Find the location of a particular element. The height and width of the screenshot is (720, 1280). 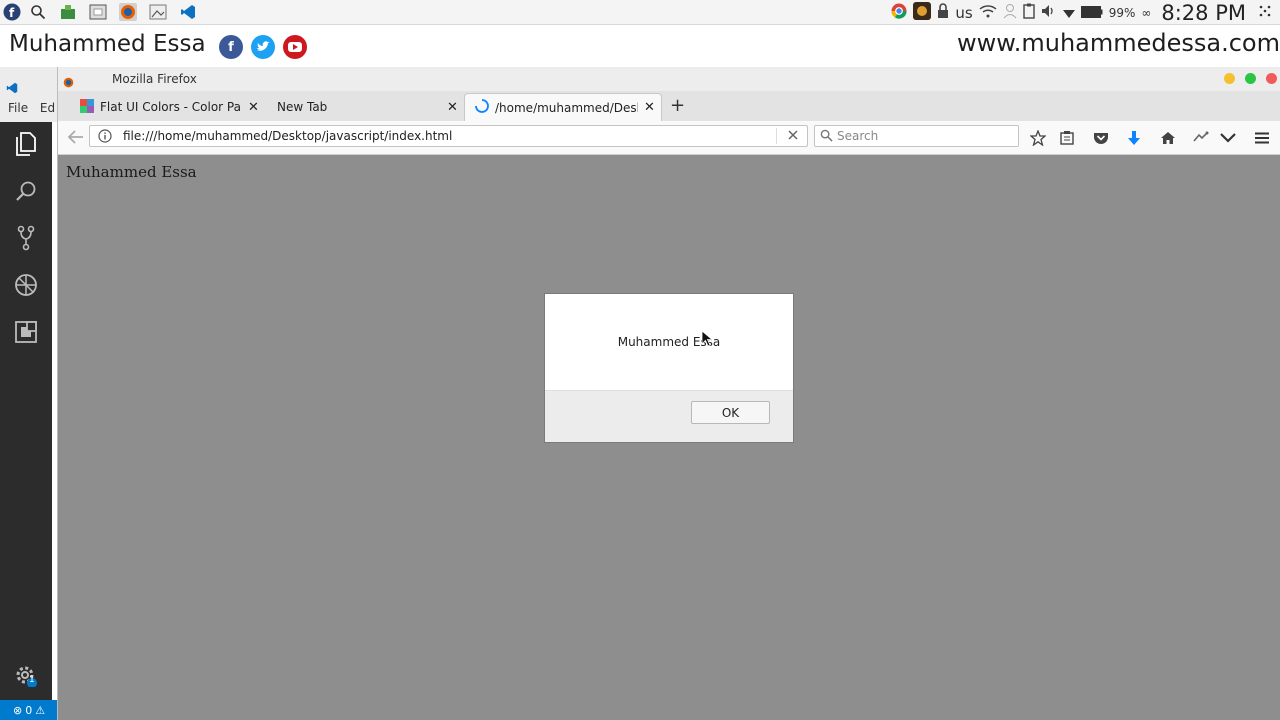

downloads-icon is located at coordinates (1134, 138).